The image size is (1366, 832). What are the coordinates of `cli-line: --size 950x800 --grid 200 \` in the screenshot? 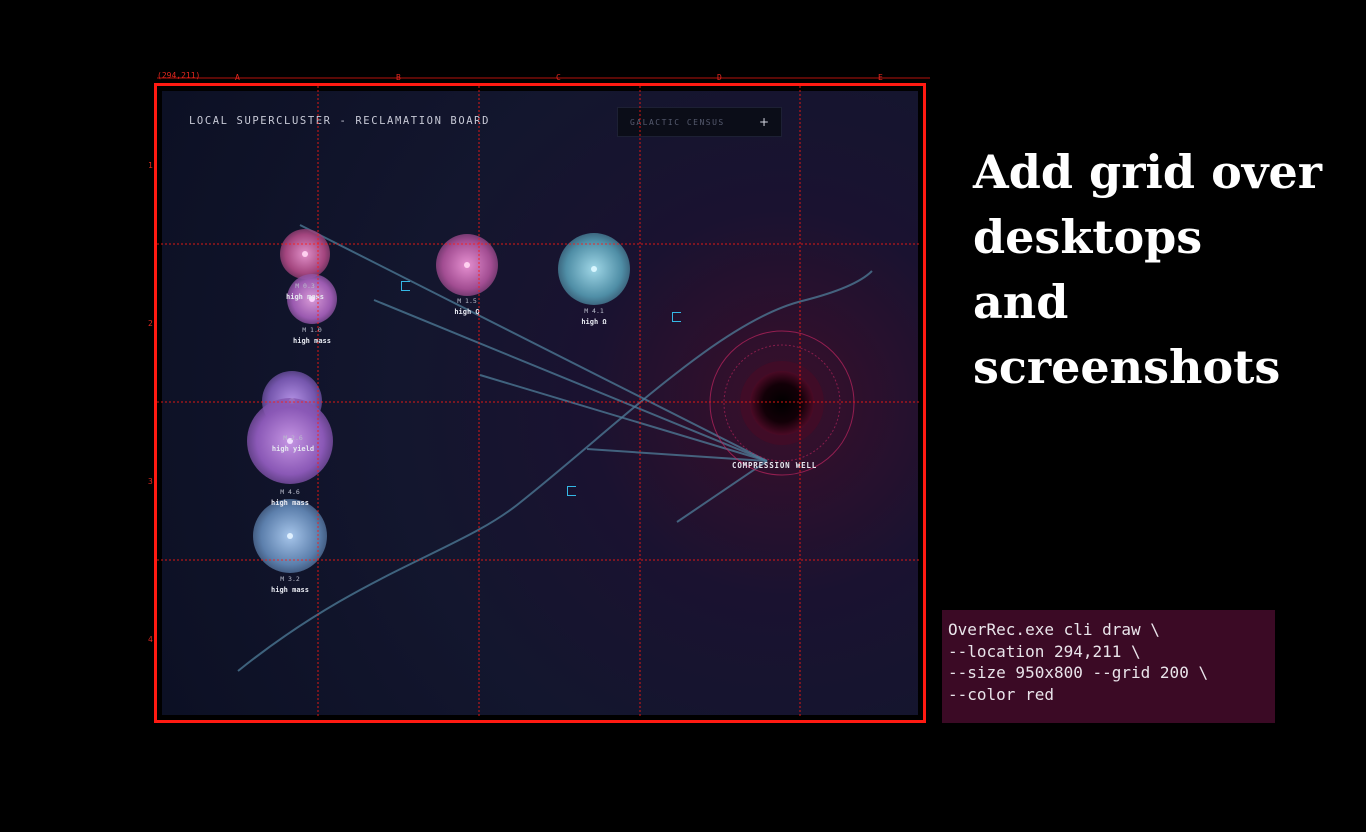 It's located at (1078, 672).